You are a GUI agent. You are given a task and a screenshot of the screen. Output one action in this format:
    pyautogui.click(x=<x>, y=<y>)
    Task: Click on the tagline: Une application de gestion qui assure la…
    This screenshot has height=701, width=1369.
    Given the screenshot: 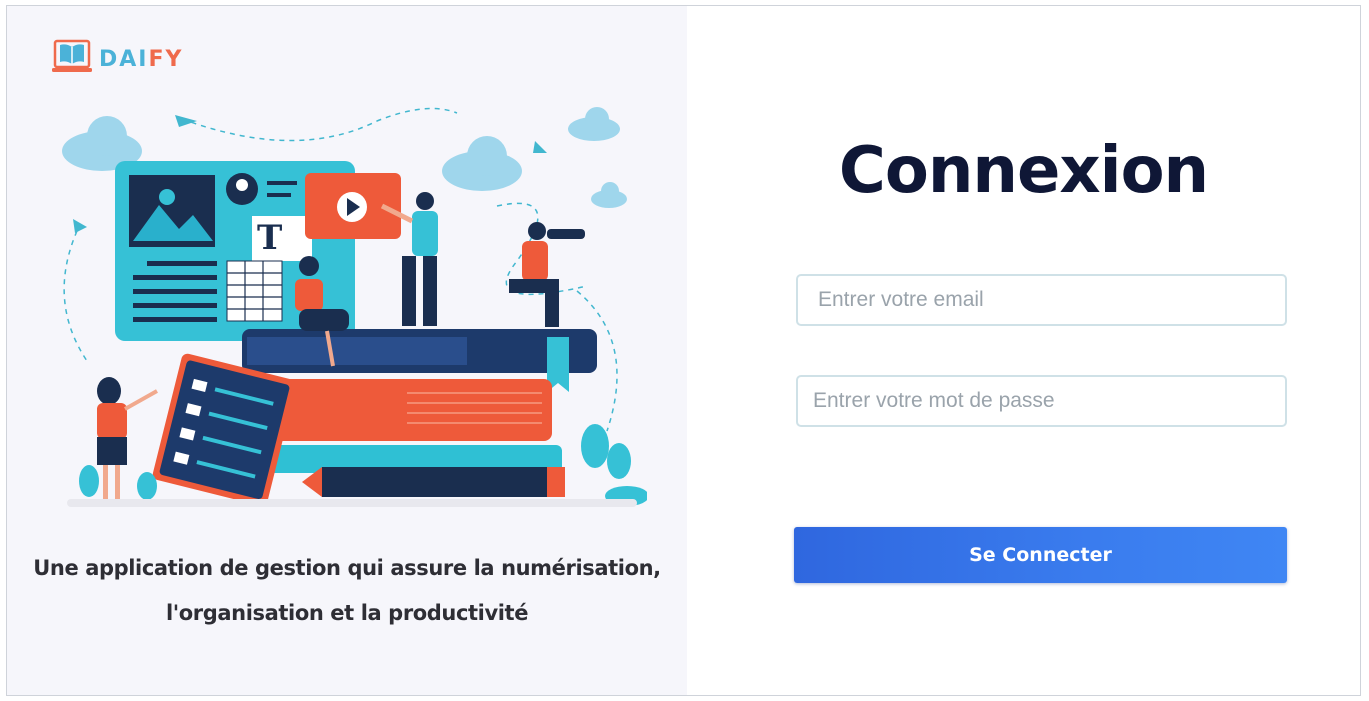 What is the action you would take?
    pyautogui.click(x=347, y=591)
    